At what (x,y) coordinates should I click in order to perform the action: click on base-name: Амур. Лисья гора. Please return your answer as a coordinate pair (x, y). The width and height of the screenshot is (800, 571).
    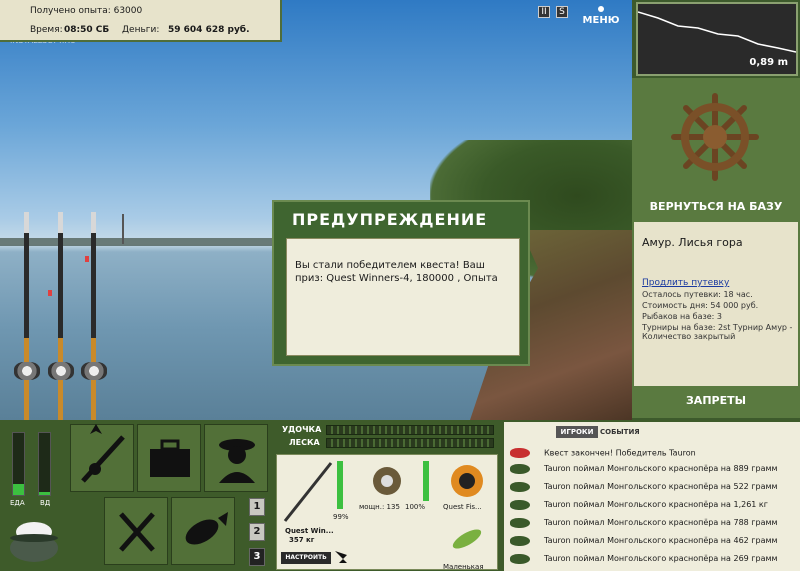
    Looking at the image, I should click on (692, 242).